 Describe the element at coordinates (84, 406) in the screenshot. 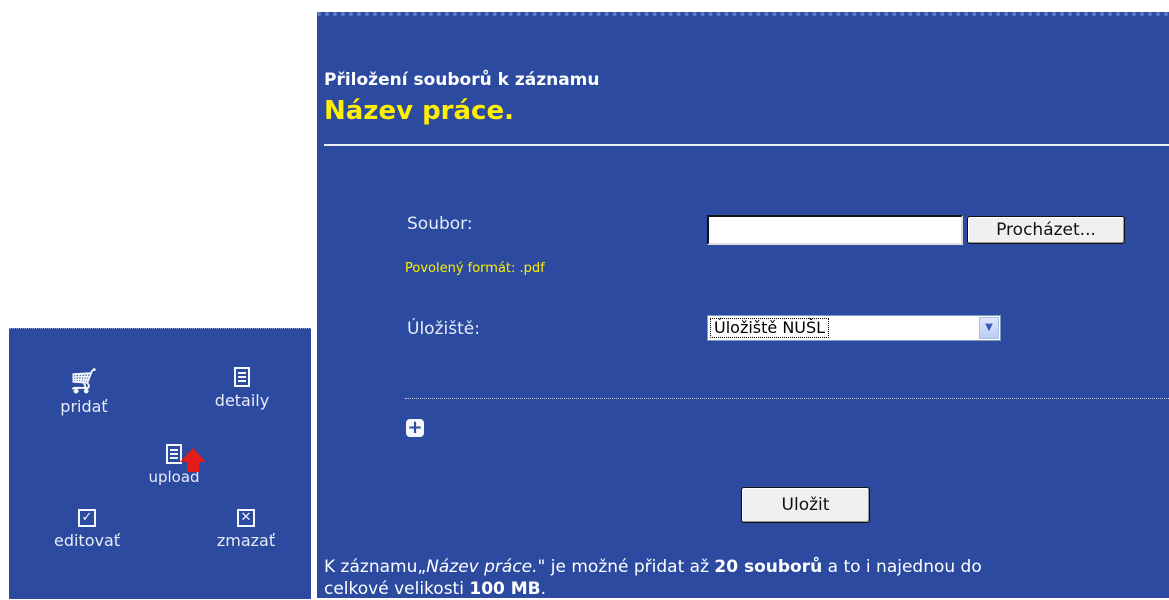

I see `add-action-label: pridať` at that location.